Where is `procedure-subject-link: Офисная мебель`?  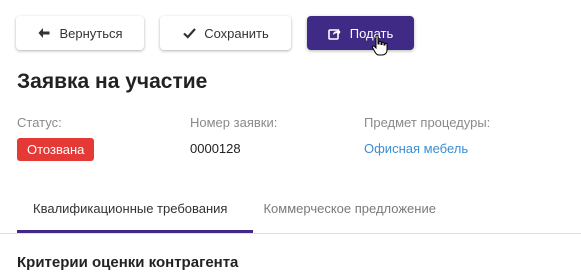 procedure-subject-link: Офисная мебель is located at coordinates (416, 148).